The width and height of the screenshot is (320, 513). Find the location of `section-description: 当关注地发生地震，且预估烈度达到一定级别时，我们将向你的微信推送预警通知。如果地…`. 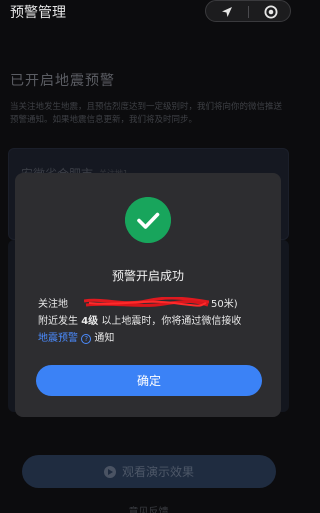

section-description: 当关注地发生地震，且预估烈度达到一定级别时，我们将向你的微信推送预警通知。如果地… is located at coordinates (146, 113).